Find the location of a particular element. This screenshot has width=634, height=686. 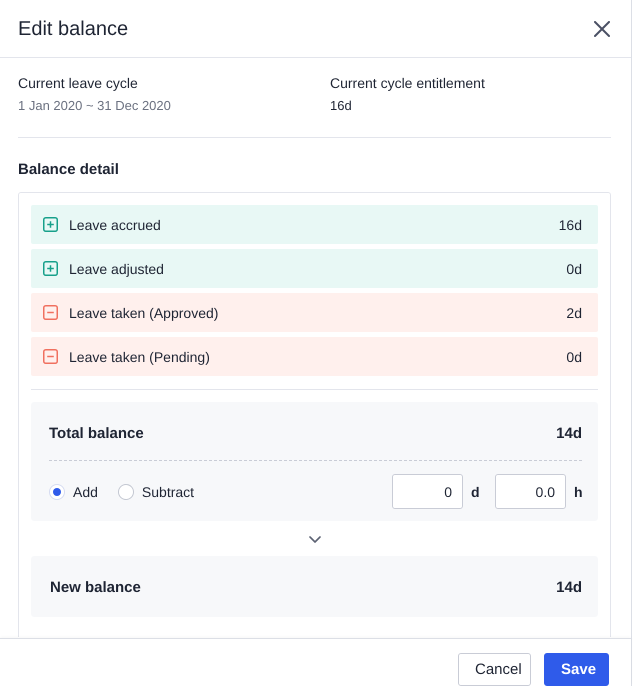

total-value: 14d is located at coordinates (569, 434).